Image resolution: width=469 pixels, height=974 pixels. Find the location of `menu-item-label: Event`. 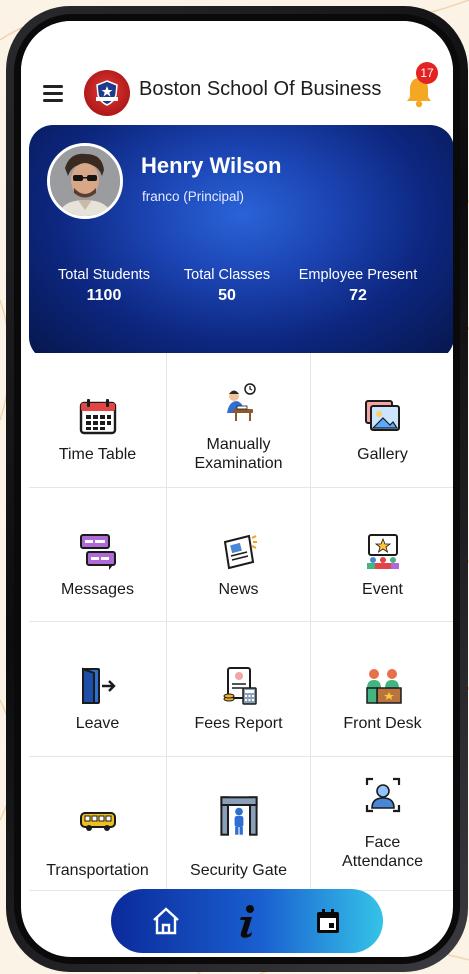

menu-item-label: Event is located at coordinates (382, 589).